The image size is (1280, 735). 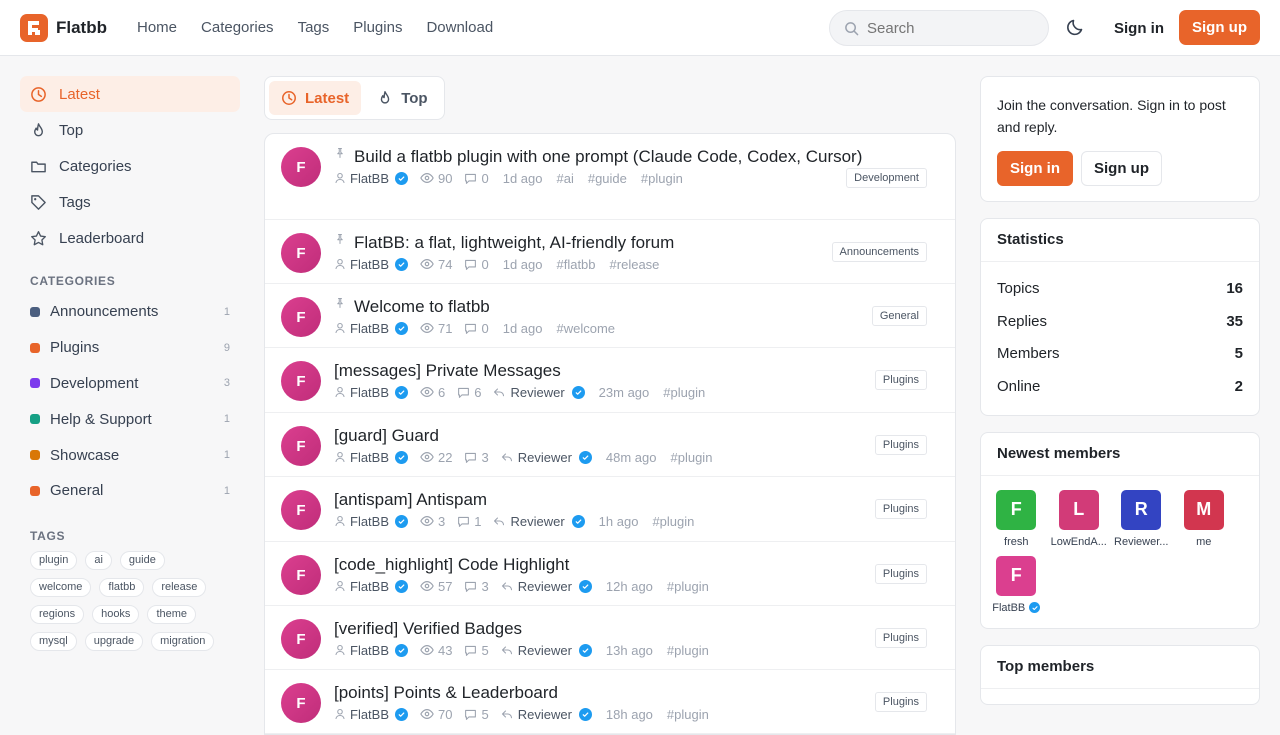 I want to click on tag-chip: welcome, so click(x=61, y=587).